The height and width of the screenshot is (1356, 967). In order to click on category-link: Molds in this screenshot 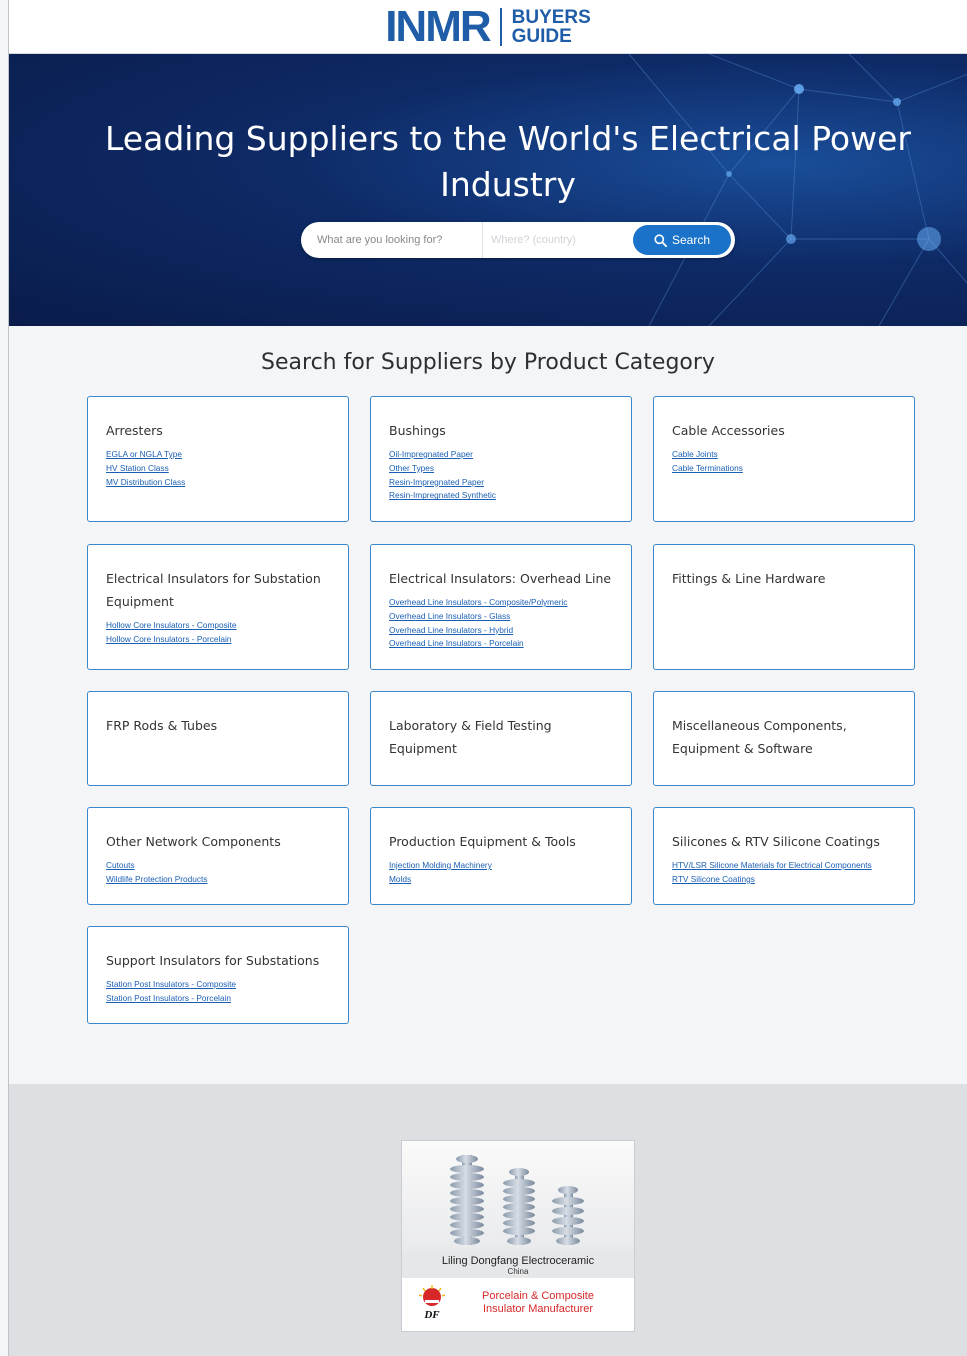, I will do `click(501, 880)`.